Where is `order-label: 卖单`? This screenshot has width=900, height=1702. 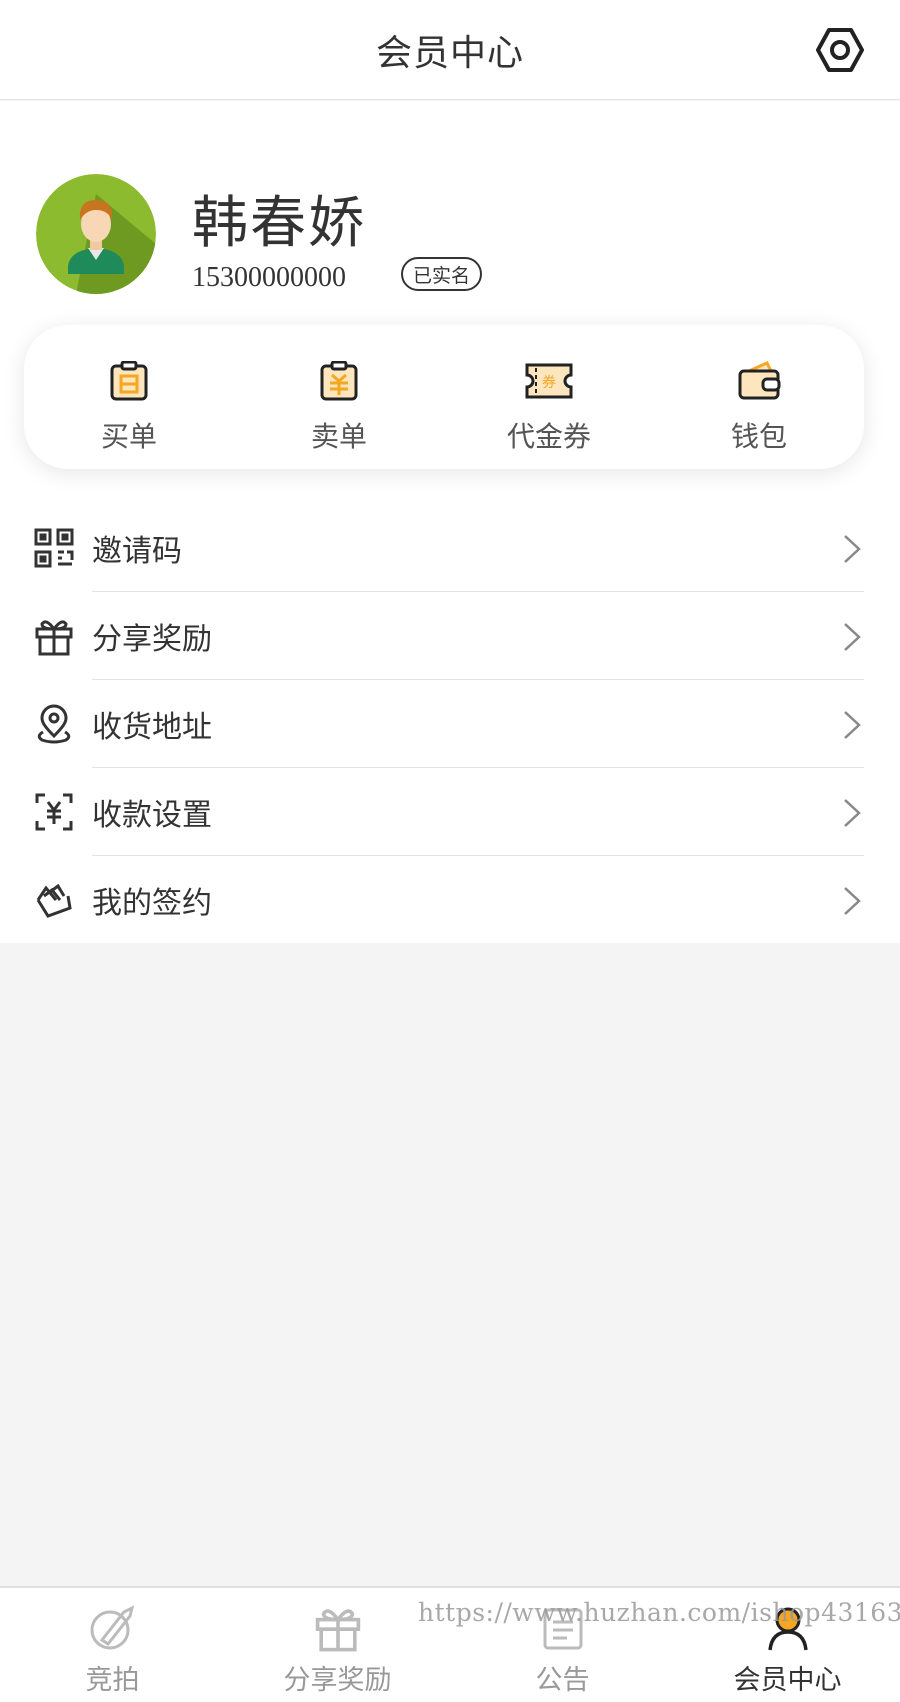
order-label: 卖单 is located at coordinates (338, 436).